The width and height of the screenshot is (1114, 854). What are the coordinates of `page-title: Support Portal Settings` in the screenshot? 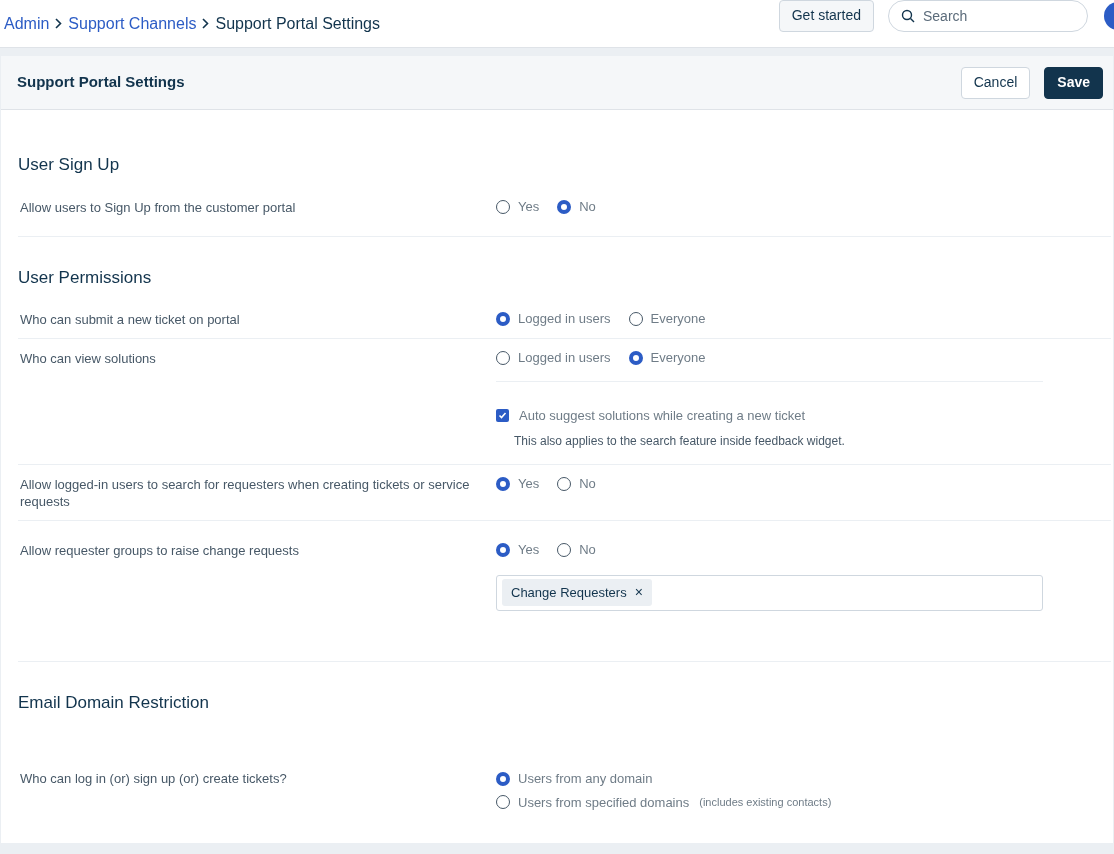 It's located at (101, 82).